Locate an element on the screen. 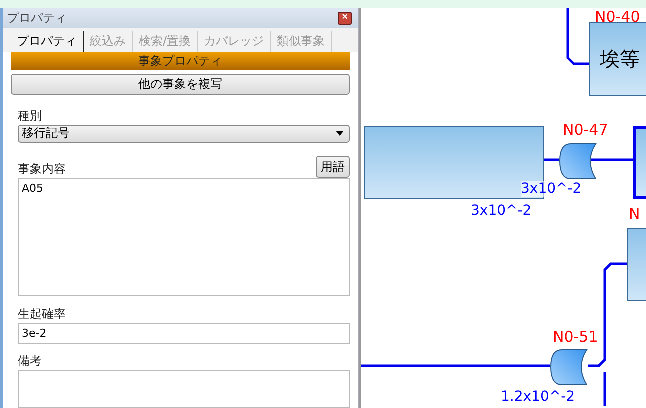 The width and height of the screenshot is (646, 408). panel-title: プロパティ is located at coordinates (37, 18).